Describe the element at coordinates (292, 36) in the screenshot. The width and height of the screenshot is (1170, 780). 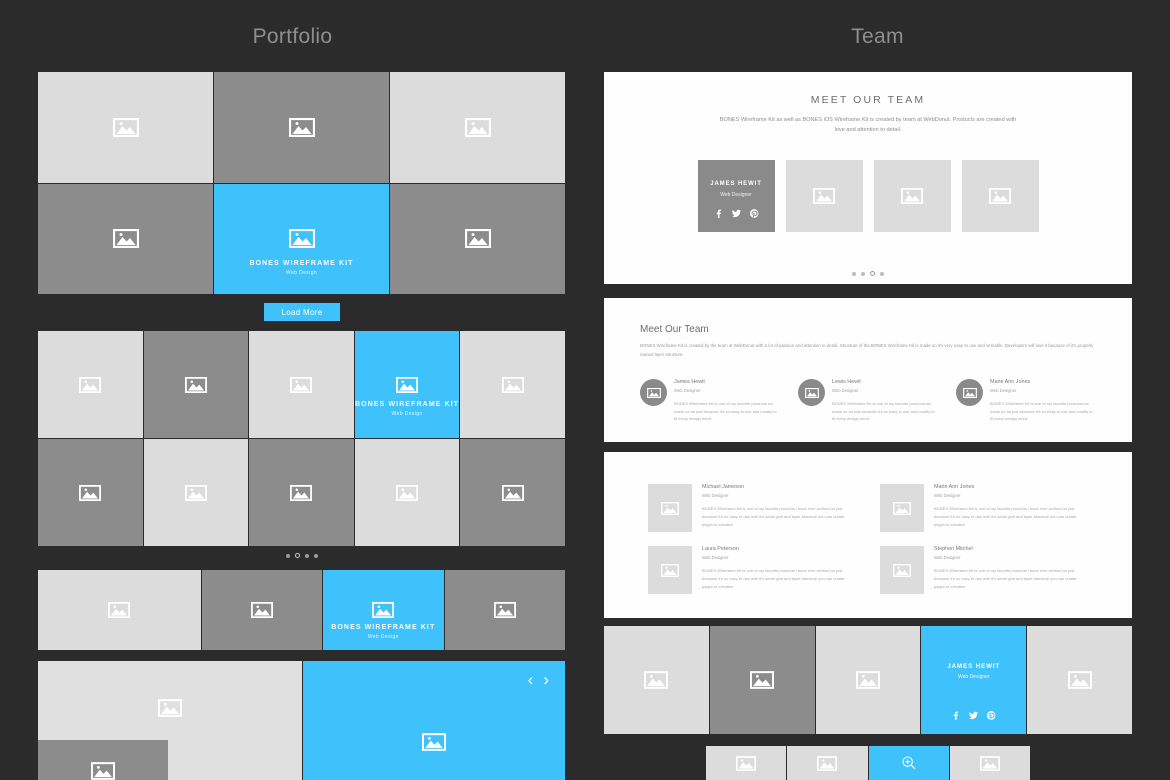
I see `portfolio-column-title: Portfolio` at that location.